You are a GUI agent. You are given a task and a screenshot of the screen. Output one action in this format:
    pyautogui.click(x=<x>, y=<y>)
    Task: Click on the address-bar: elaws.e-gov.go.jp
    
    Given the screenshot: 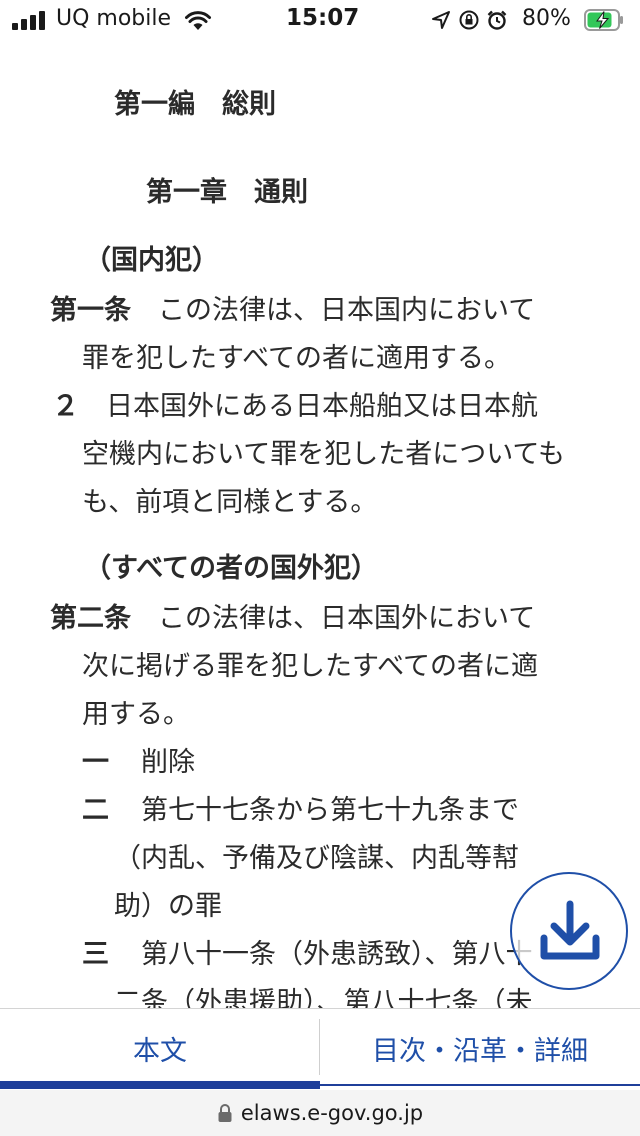 What is the action you would take?
    pyautogui.click(x=320, y=1113)
    